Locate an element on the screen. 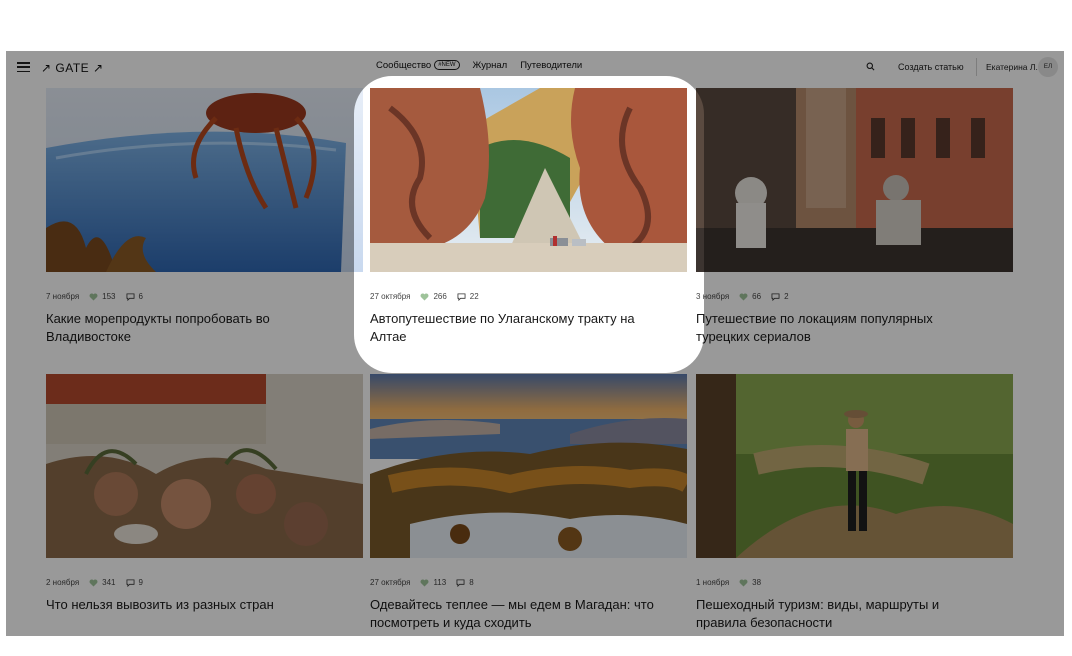  card-title: Что нельзя вывозить из разных стран is located at coordinates (191, 605).